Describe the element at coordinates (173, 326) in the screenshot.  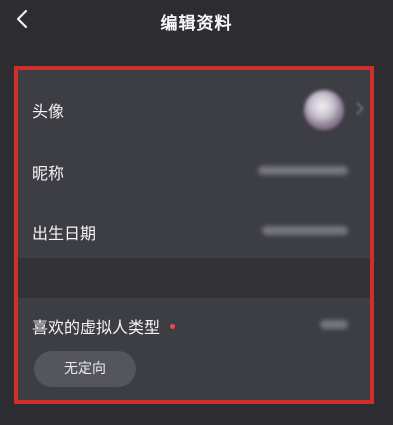
I see `required-dot-icon` at that location.